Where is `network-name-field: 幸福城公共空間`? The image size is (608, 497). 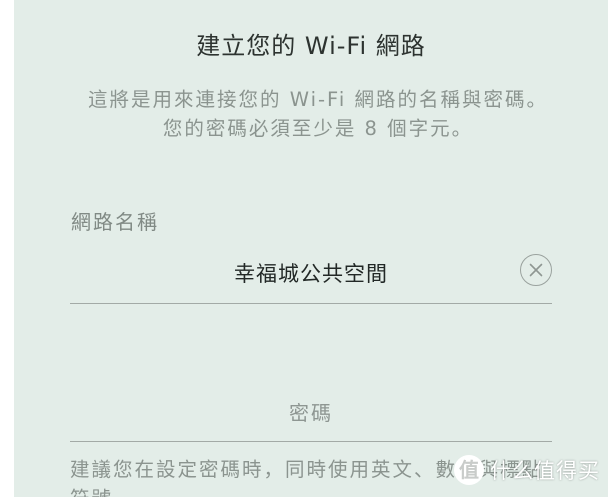 network-name-field: 幸福城公共空間 is located at coordinates (311, 275).